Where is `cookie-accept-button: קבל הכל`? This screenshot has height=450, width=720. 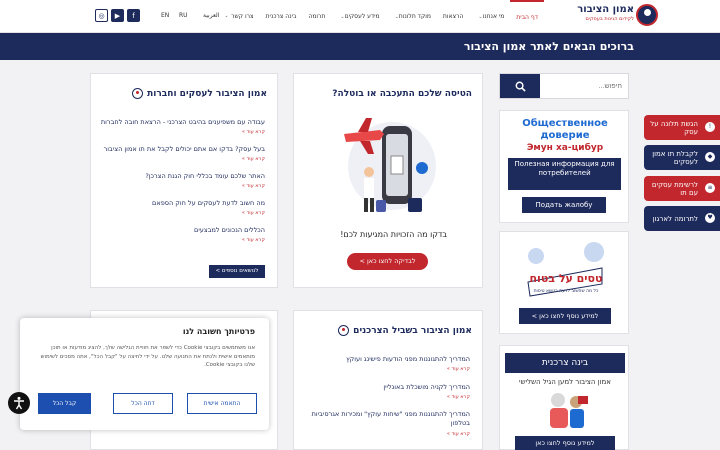
cookie-accept-button: קבל הכל is located at coordinates (64, 403).